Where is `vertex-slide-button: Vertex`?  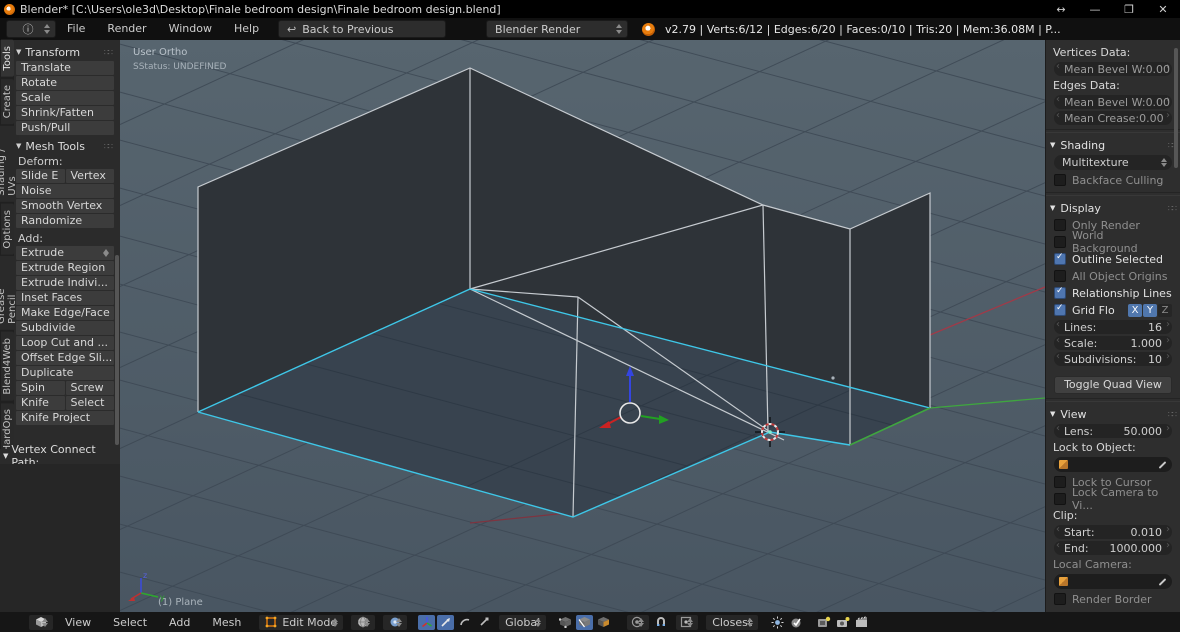
vertex-slide-button: Vertex is located at coordinates (89, 176).